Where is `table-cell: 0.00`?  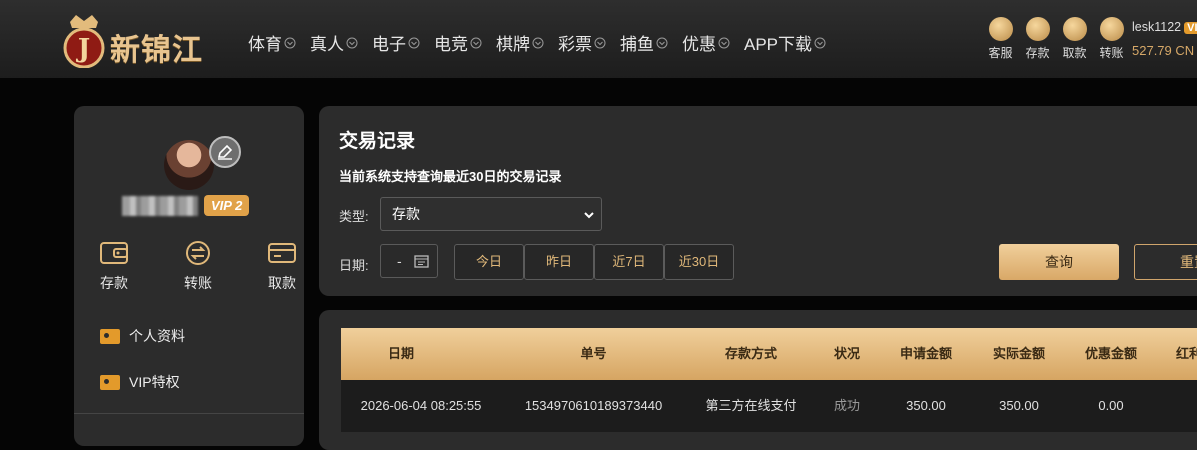
table-cell: 0.00 is located at coordinates (1111, 405).